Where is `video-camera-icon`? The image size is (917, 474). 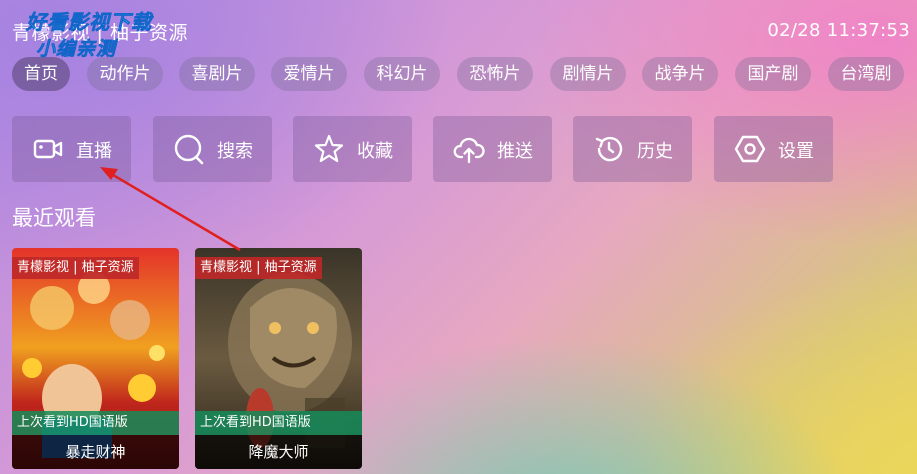 video-camera-icon is located at coordinates (48, 149).